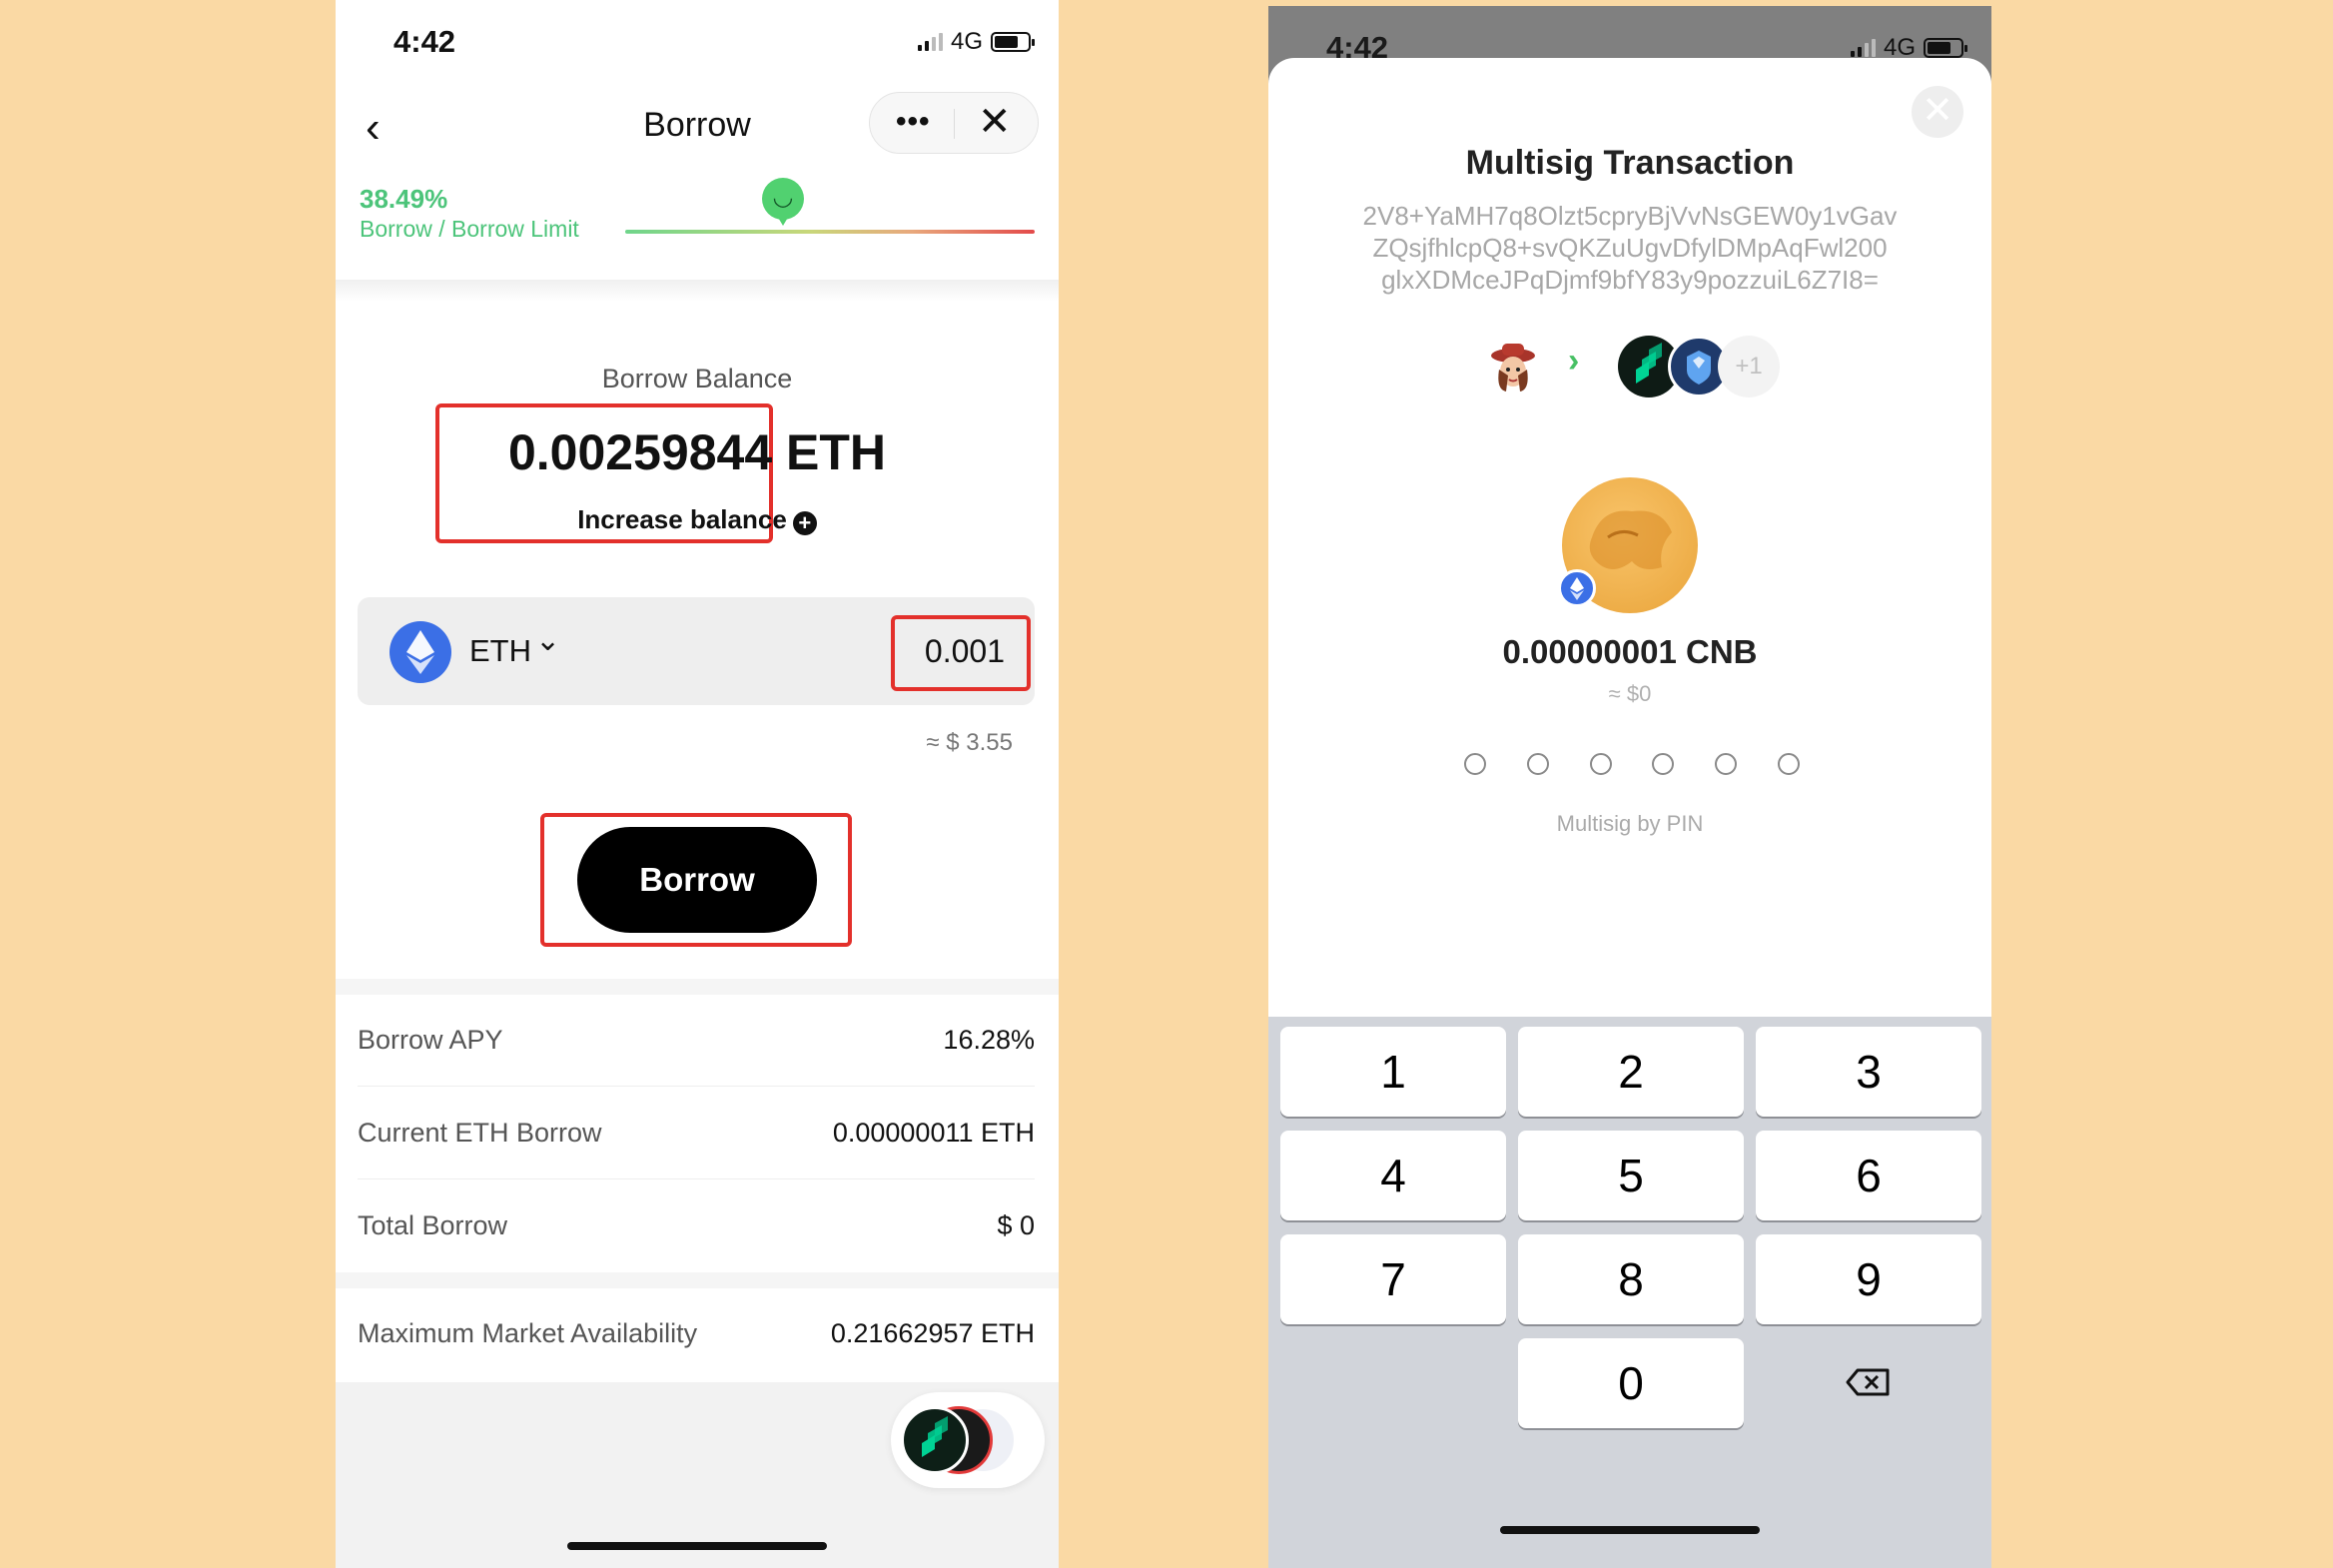 The image size is (2333, 1568). What do you see at coordinates (696, 1226) in the screenshot?
I see `stat-row-total-borrow: Total Borrow $ 0` at bounding box center [696, 1226].